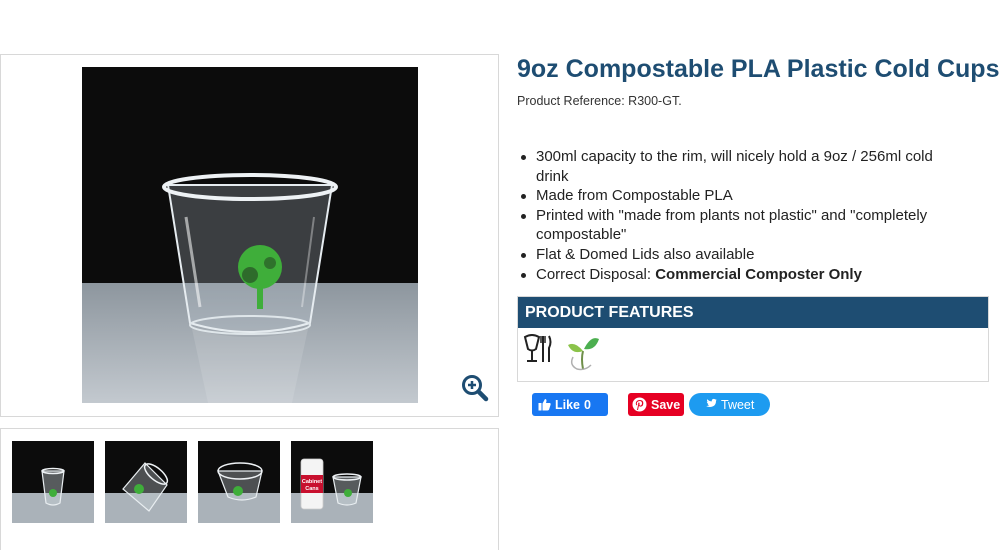  Describe the element at coordinates (583, 354) in the screenshot. I see `compostable-sprout-icon` at that location.